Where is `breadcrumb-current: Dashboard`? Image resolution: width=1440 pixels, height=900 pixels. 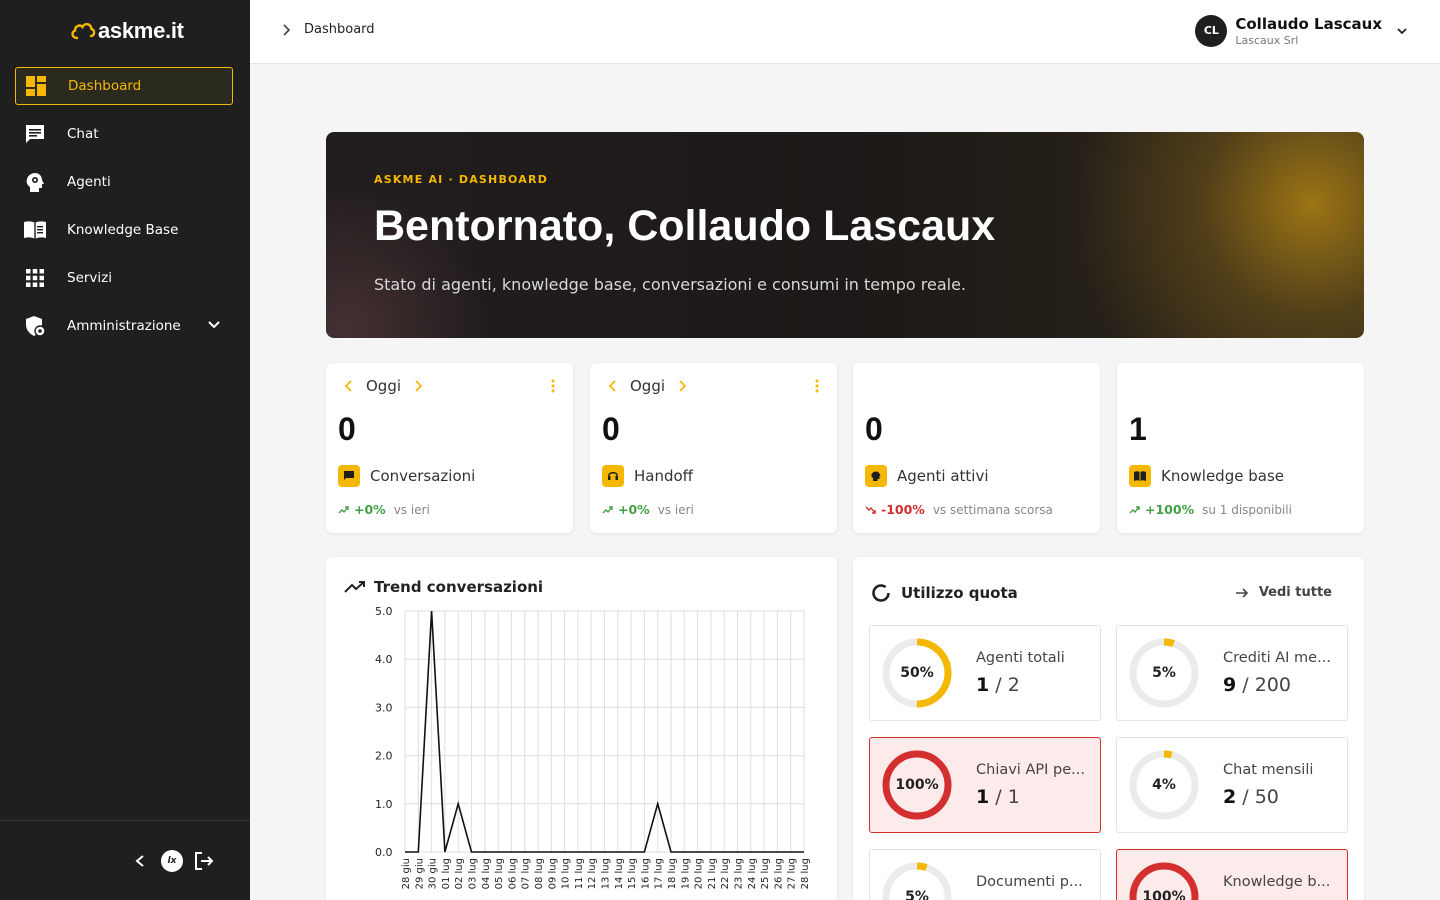
breadcrumb-current: Dashboard is located at coordinates (339, 29).